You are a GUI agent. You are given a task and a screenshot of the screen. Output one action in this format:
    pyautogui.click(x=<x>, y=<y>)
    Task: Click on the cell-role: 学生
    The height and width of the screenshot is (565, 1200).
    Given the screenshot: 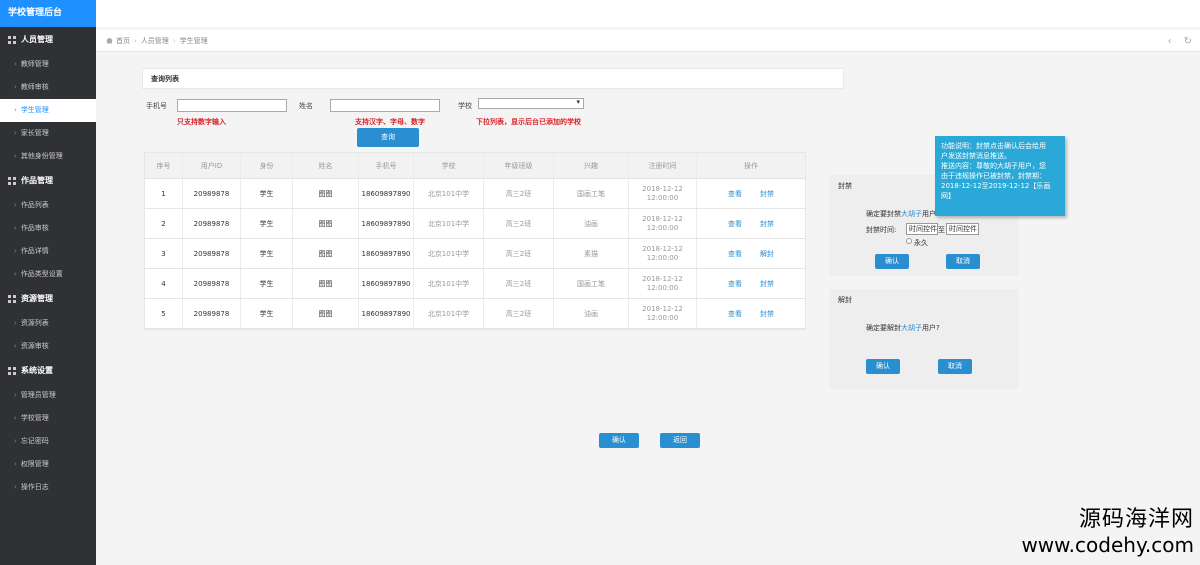 What is the action you would take?
    pyautogui.click(x=267, y=223)
    